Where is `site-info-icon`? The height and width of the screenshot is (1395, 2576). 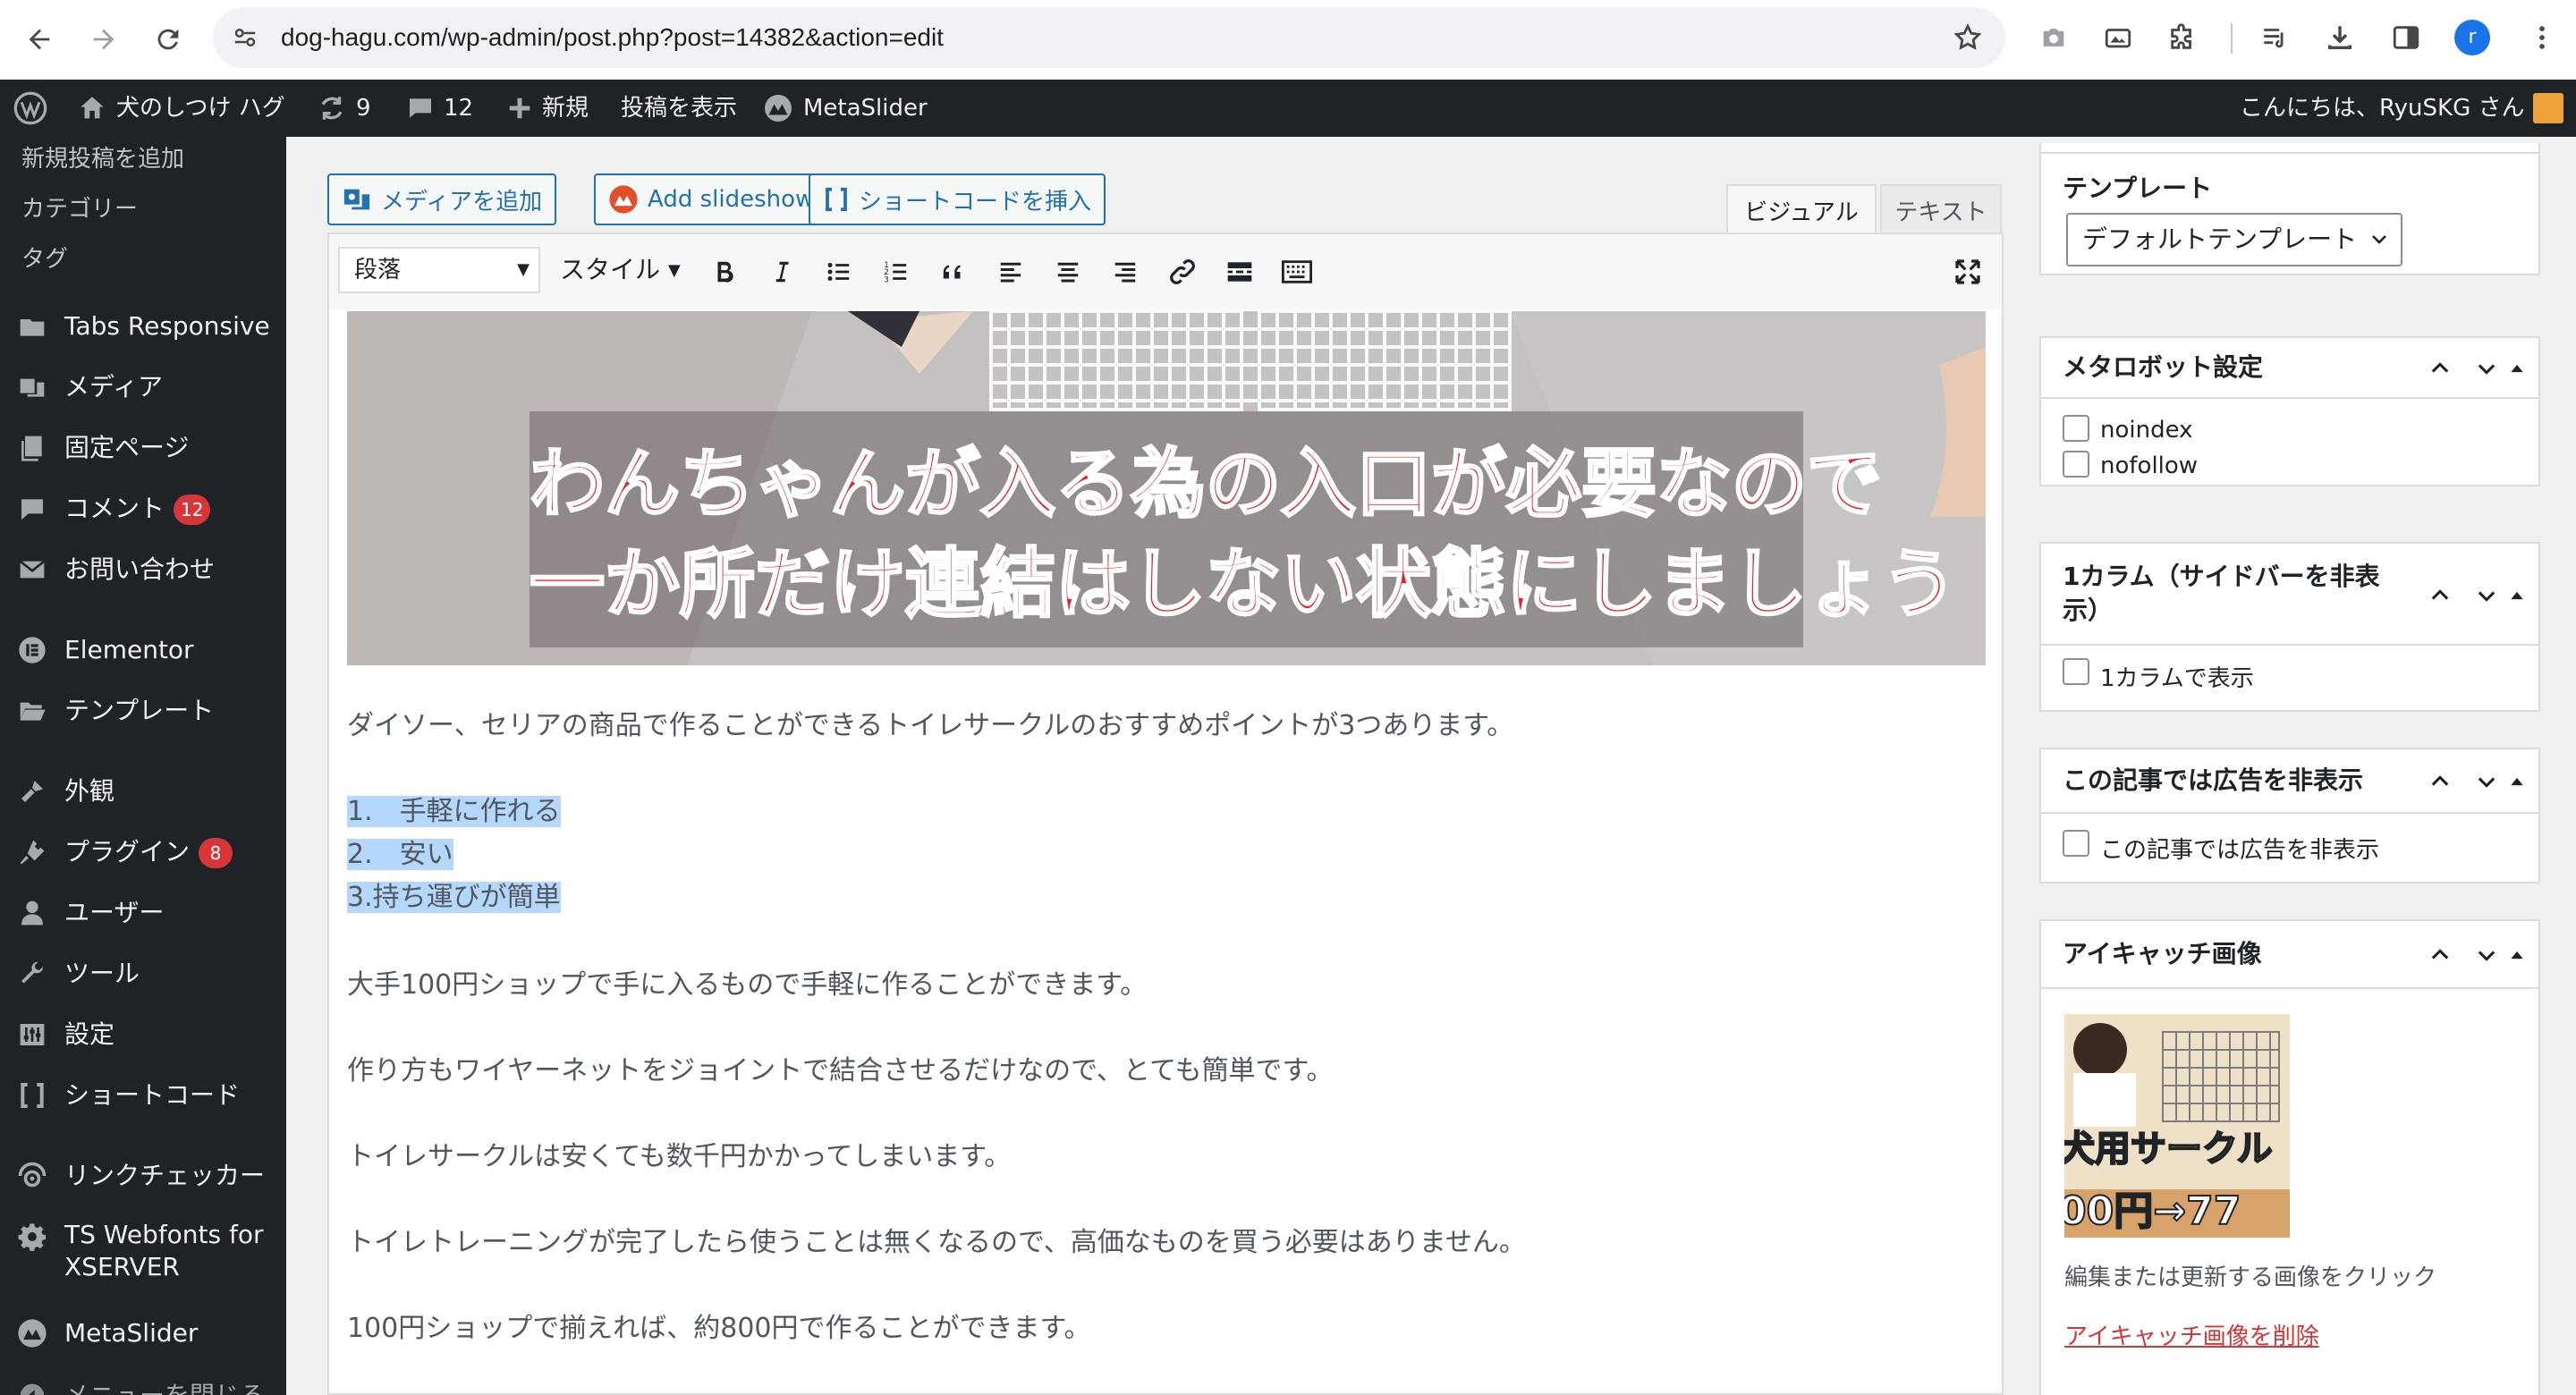 site-info-icon is located at coordinates (245, 37).